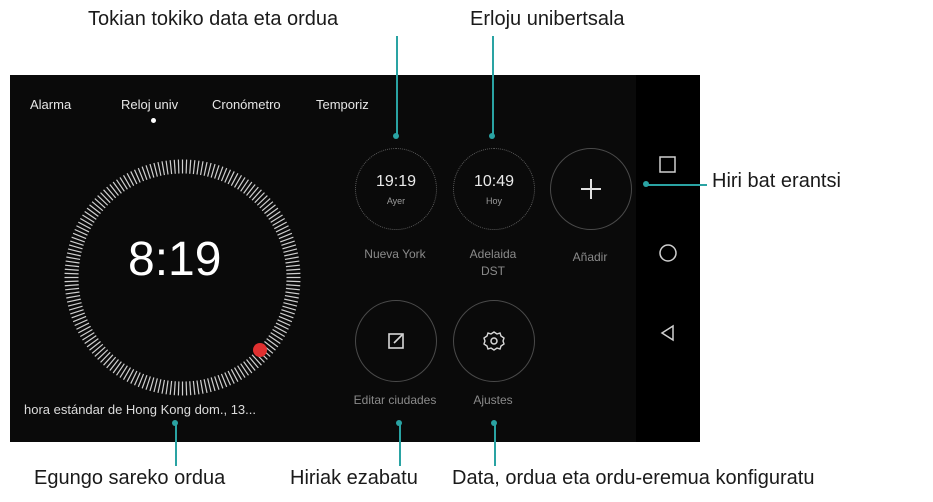 The image size is (933, 502). Describe the element at coordinates (400, 444) in the screenshot. I see `callout-line-edit` at that location.